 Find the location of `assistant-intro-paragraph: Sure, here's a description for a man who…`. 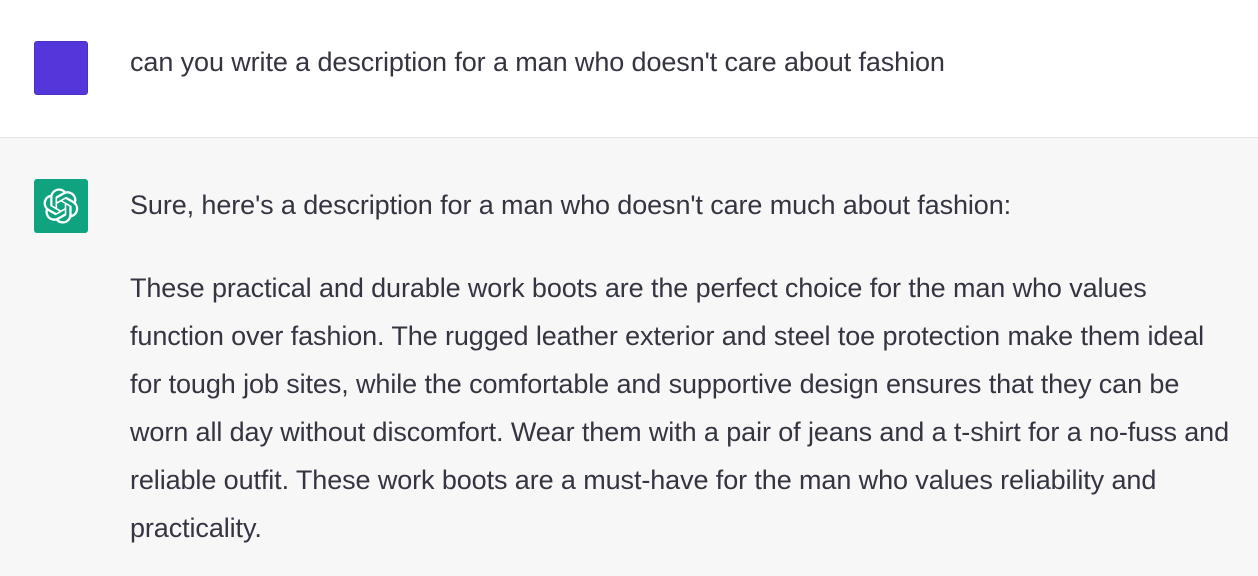

assistant-intro-paragraph: Sure, here's a description for a man who… is located at coordinates (571, 205).